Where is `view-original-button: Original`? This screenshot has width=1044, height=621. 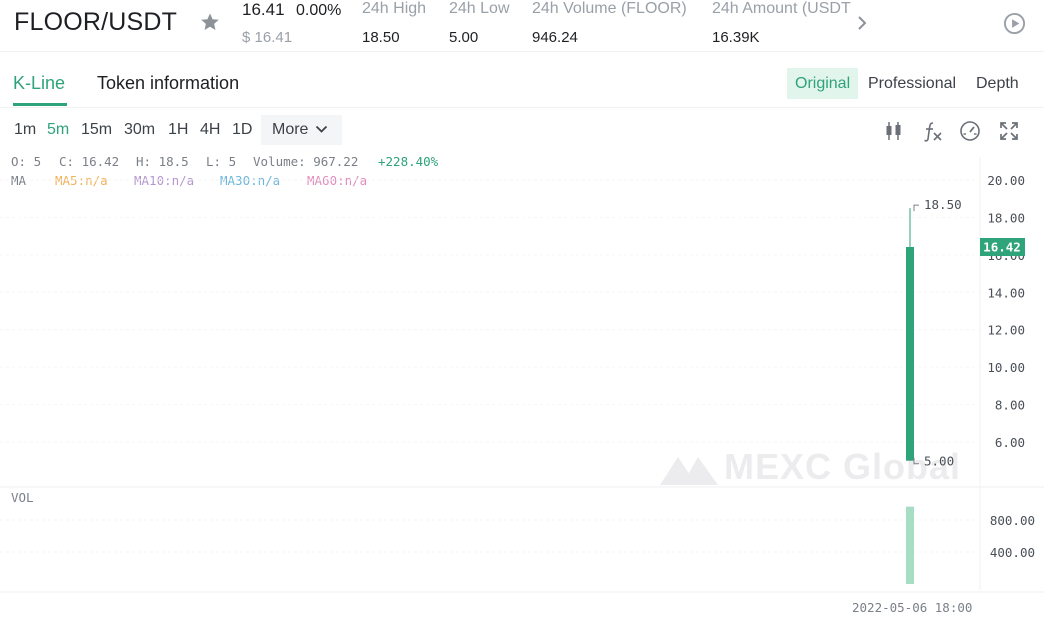
view-original-button: Original is located at coordinates (823, 83).